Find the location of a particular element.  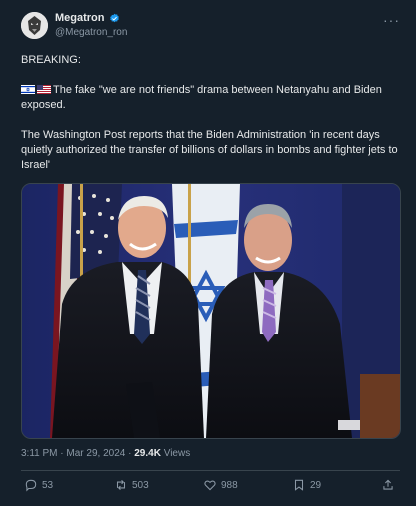

bookmark-button: 29 is located at coordinates (306, 485).